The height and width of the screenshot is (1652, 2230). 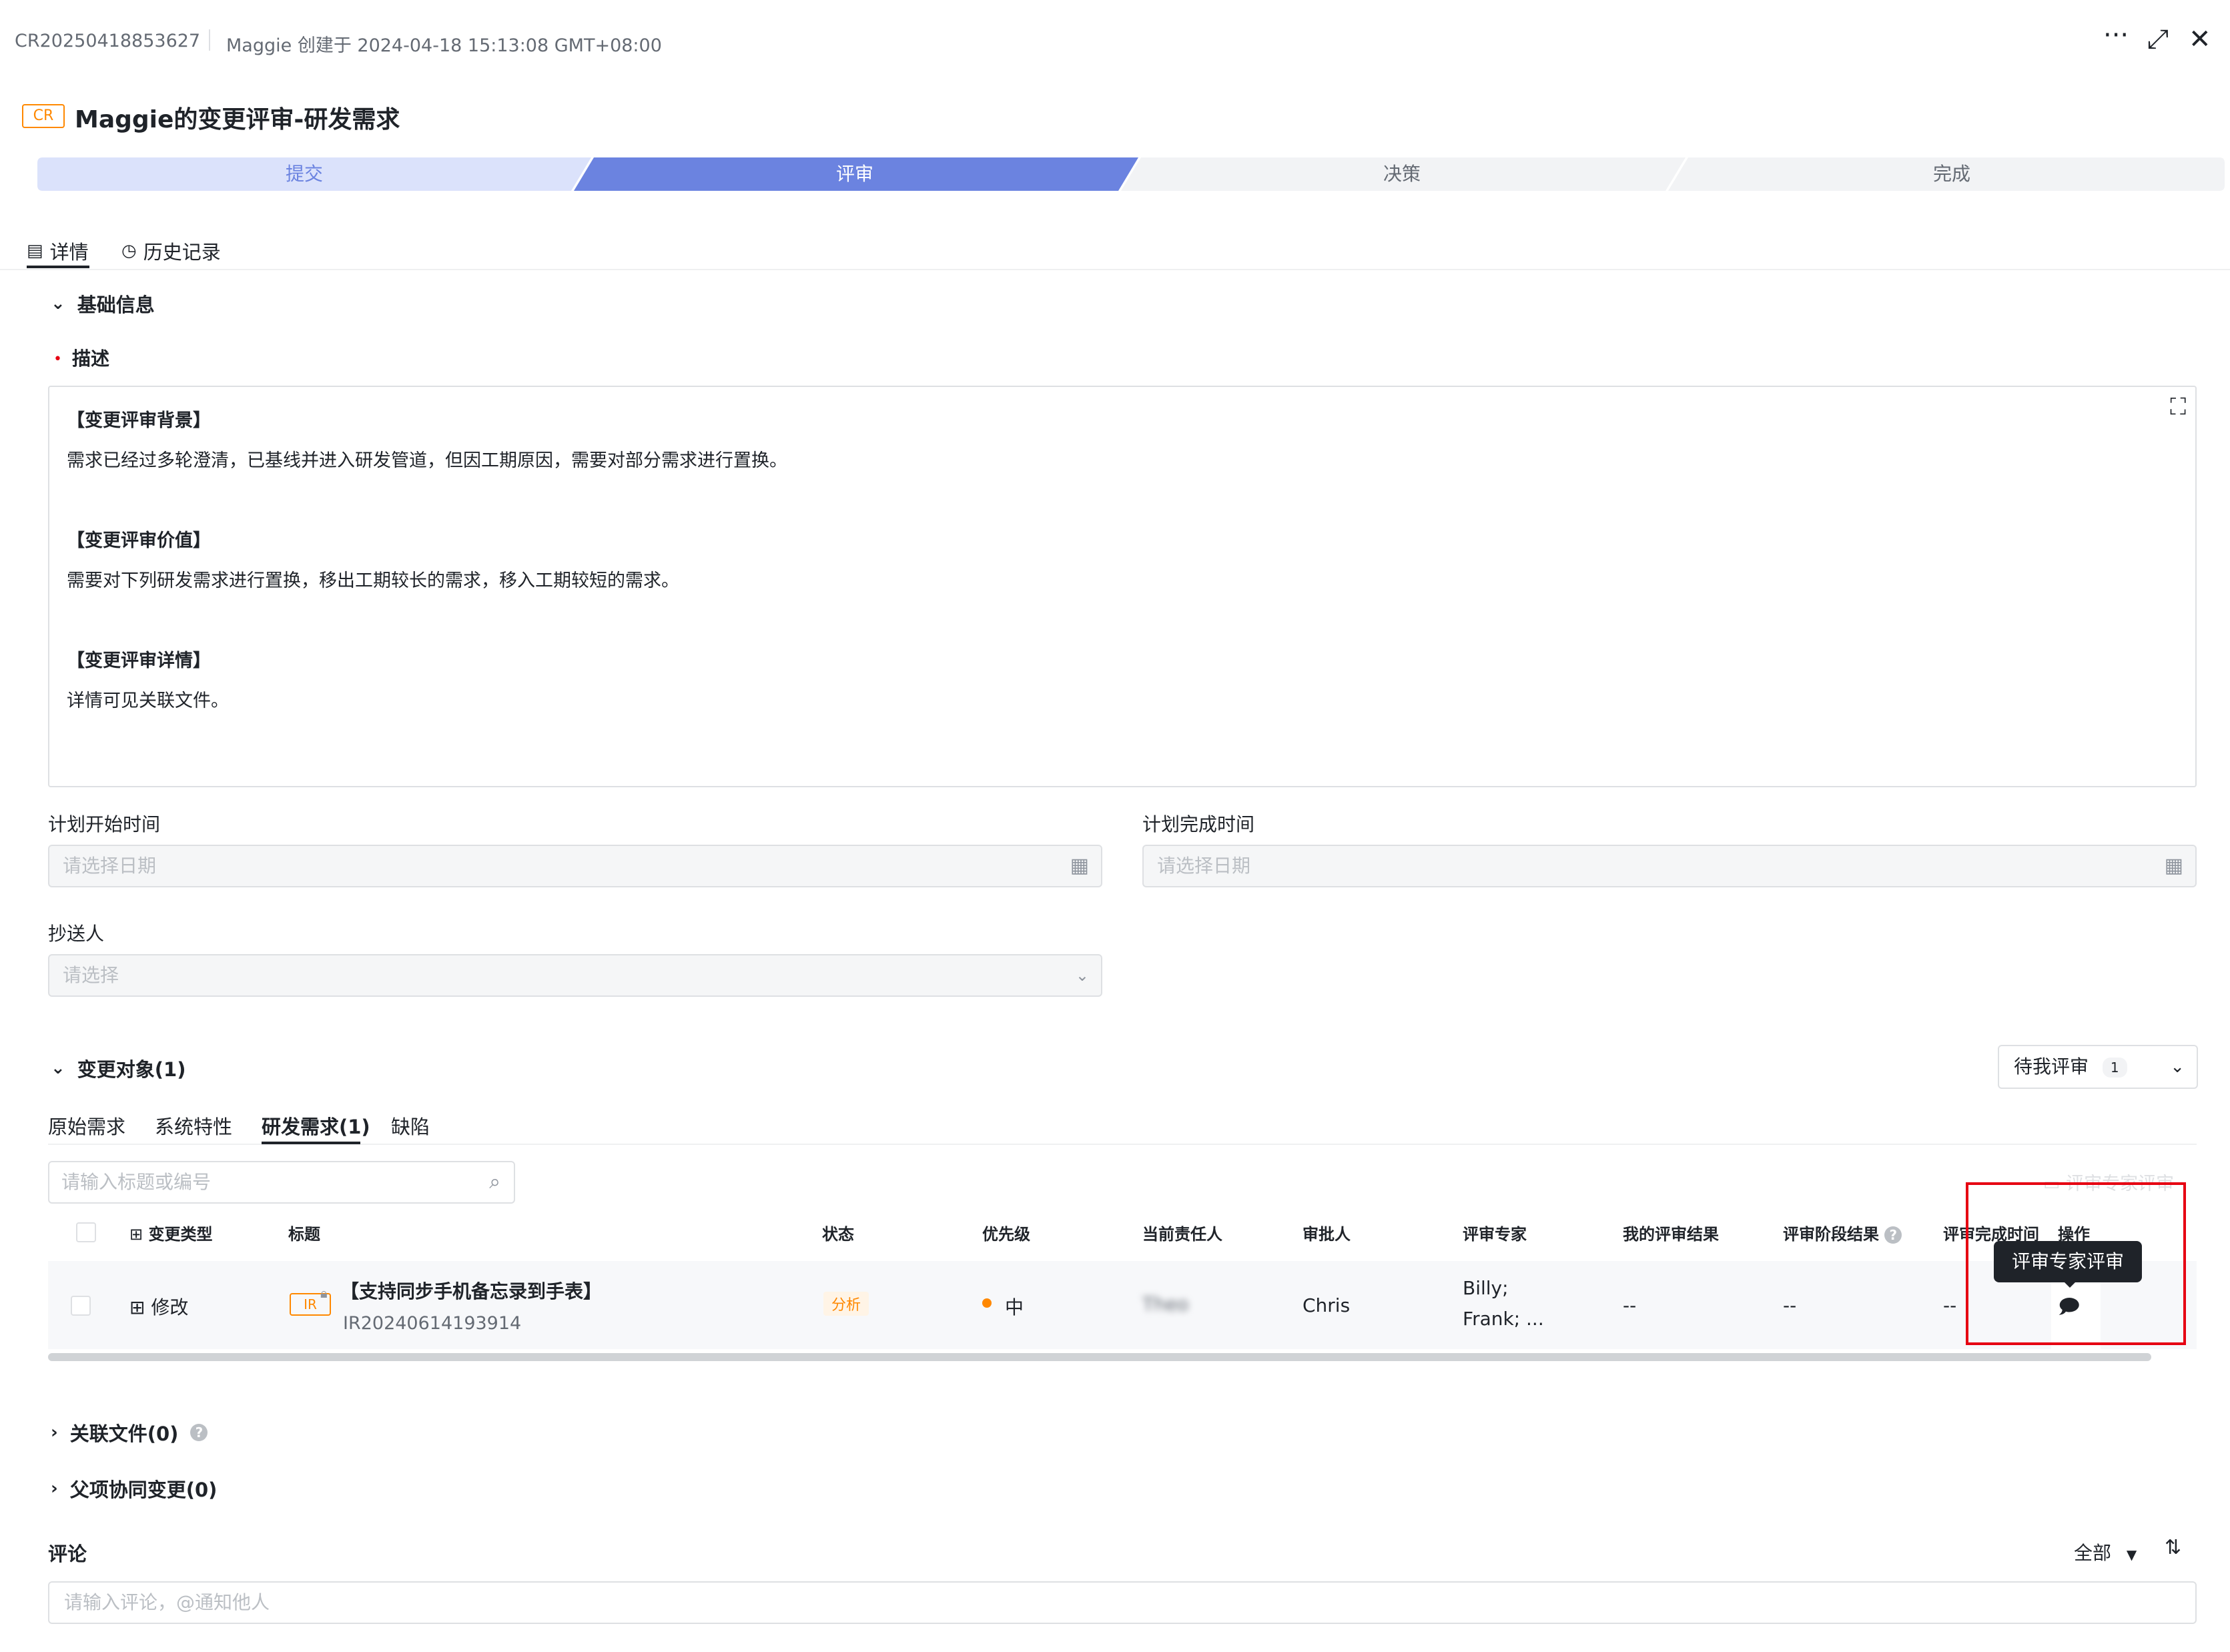 What do you see at coordinates (1182, 1234) in the screenshot?
I see `col-owner: 当前责任人` at bounding box center [1182, 1234].